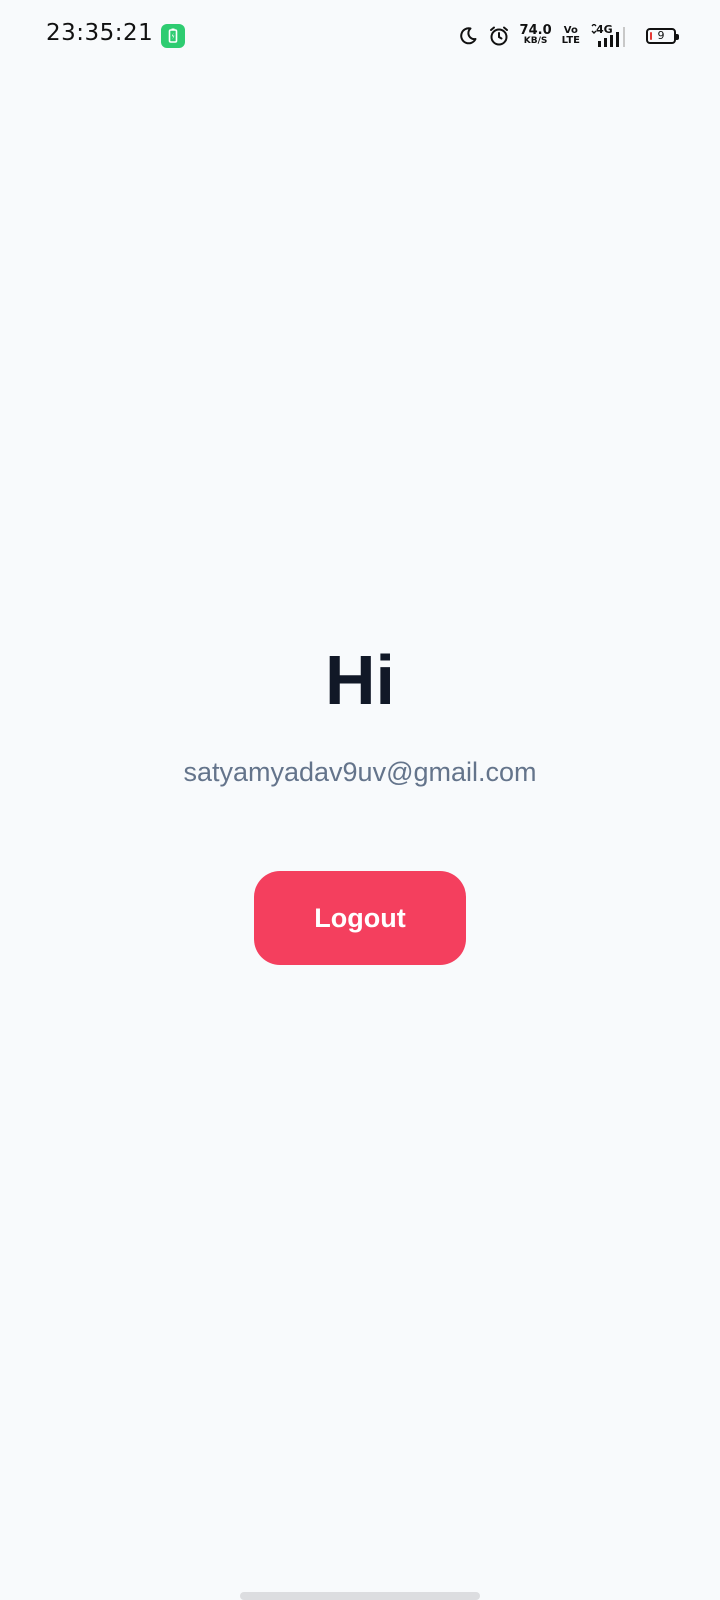  I want to click on network-speed-unit: KB/S, so click(535, 41).